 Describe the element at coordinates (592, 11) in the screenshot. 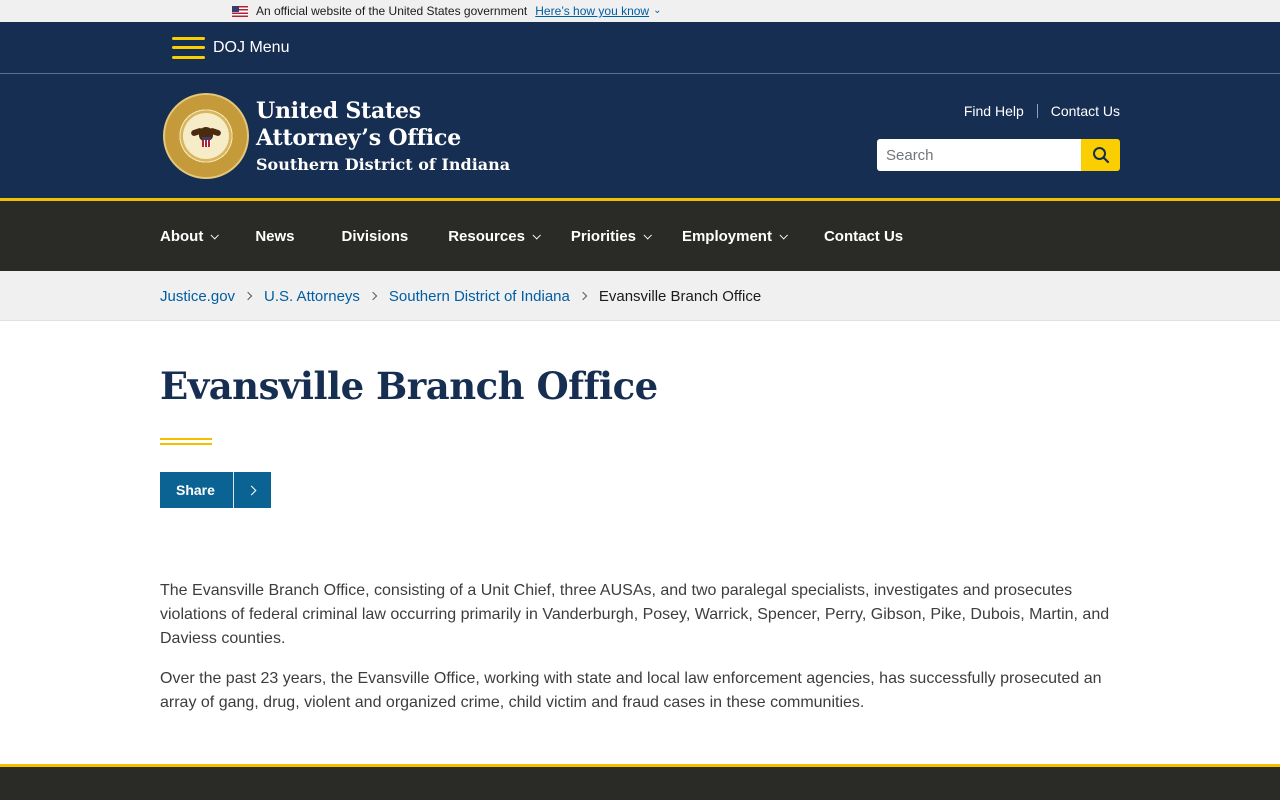

I see `heres-how-you-know-link: Here’s how you know` at that location.